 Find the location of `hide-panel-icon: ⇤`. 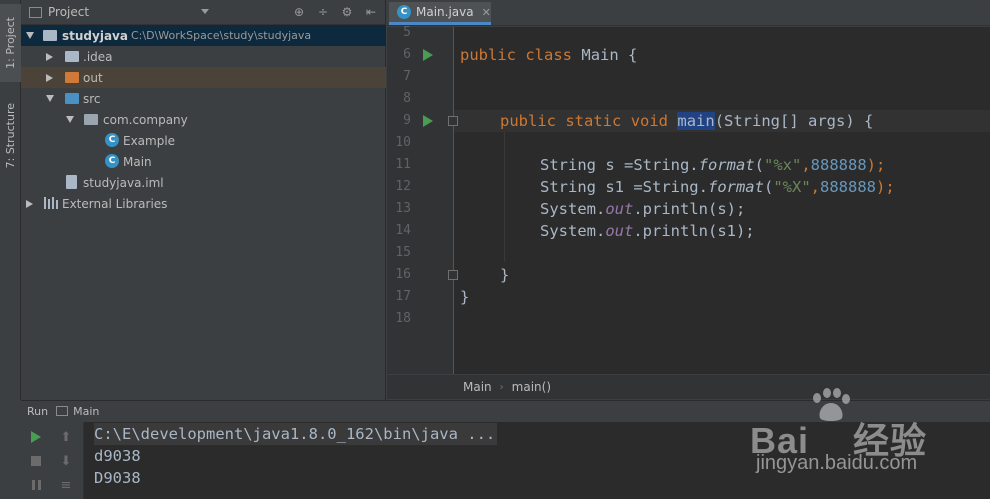

hide-panel-icon: ⇤ is located at coordinates (371, 12).